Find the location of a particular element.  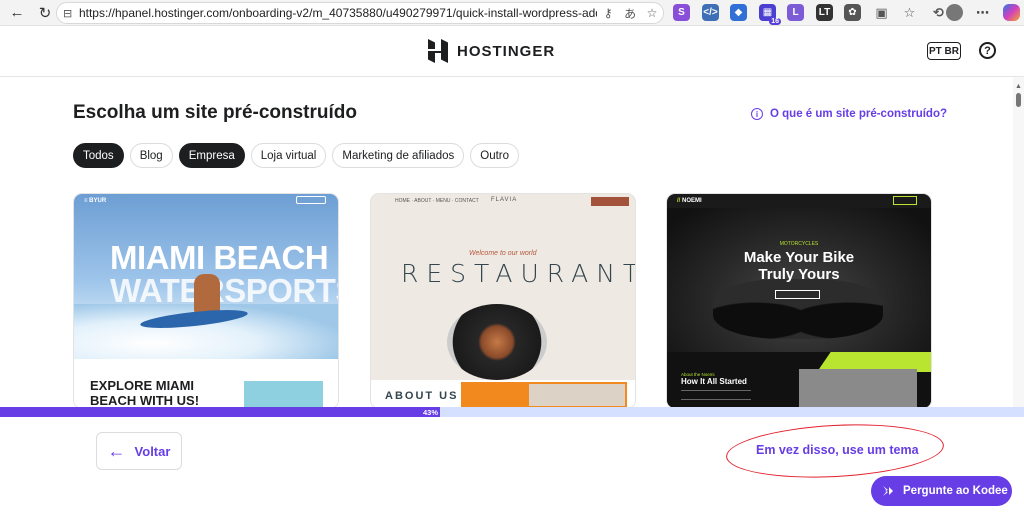

scrollbar-thumb is located at coordinates (1018, 100).